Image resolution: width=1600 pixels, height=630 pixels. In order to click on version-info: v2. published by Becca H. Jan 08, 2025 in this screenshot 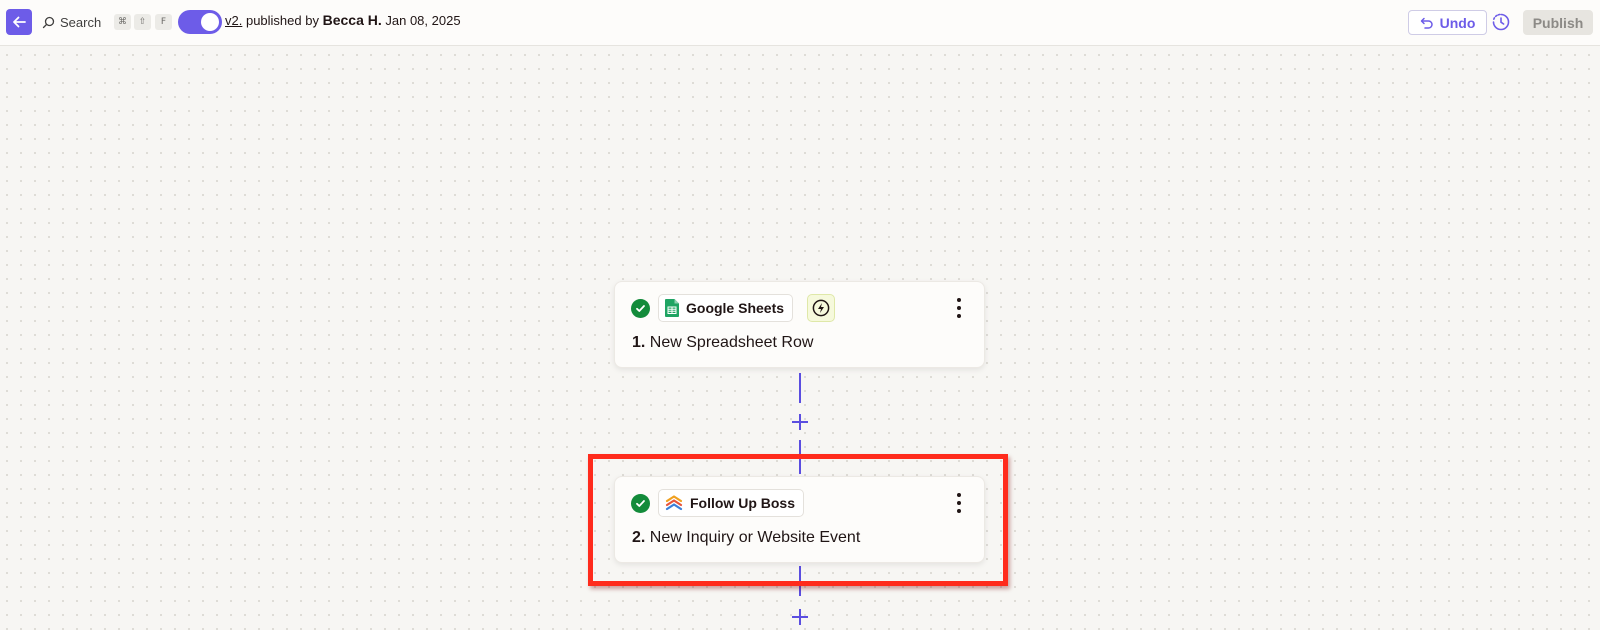, I will do `click(343, 20)`.